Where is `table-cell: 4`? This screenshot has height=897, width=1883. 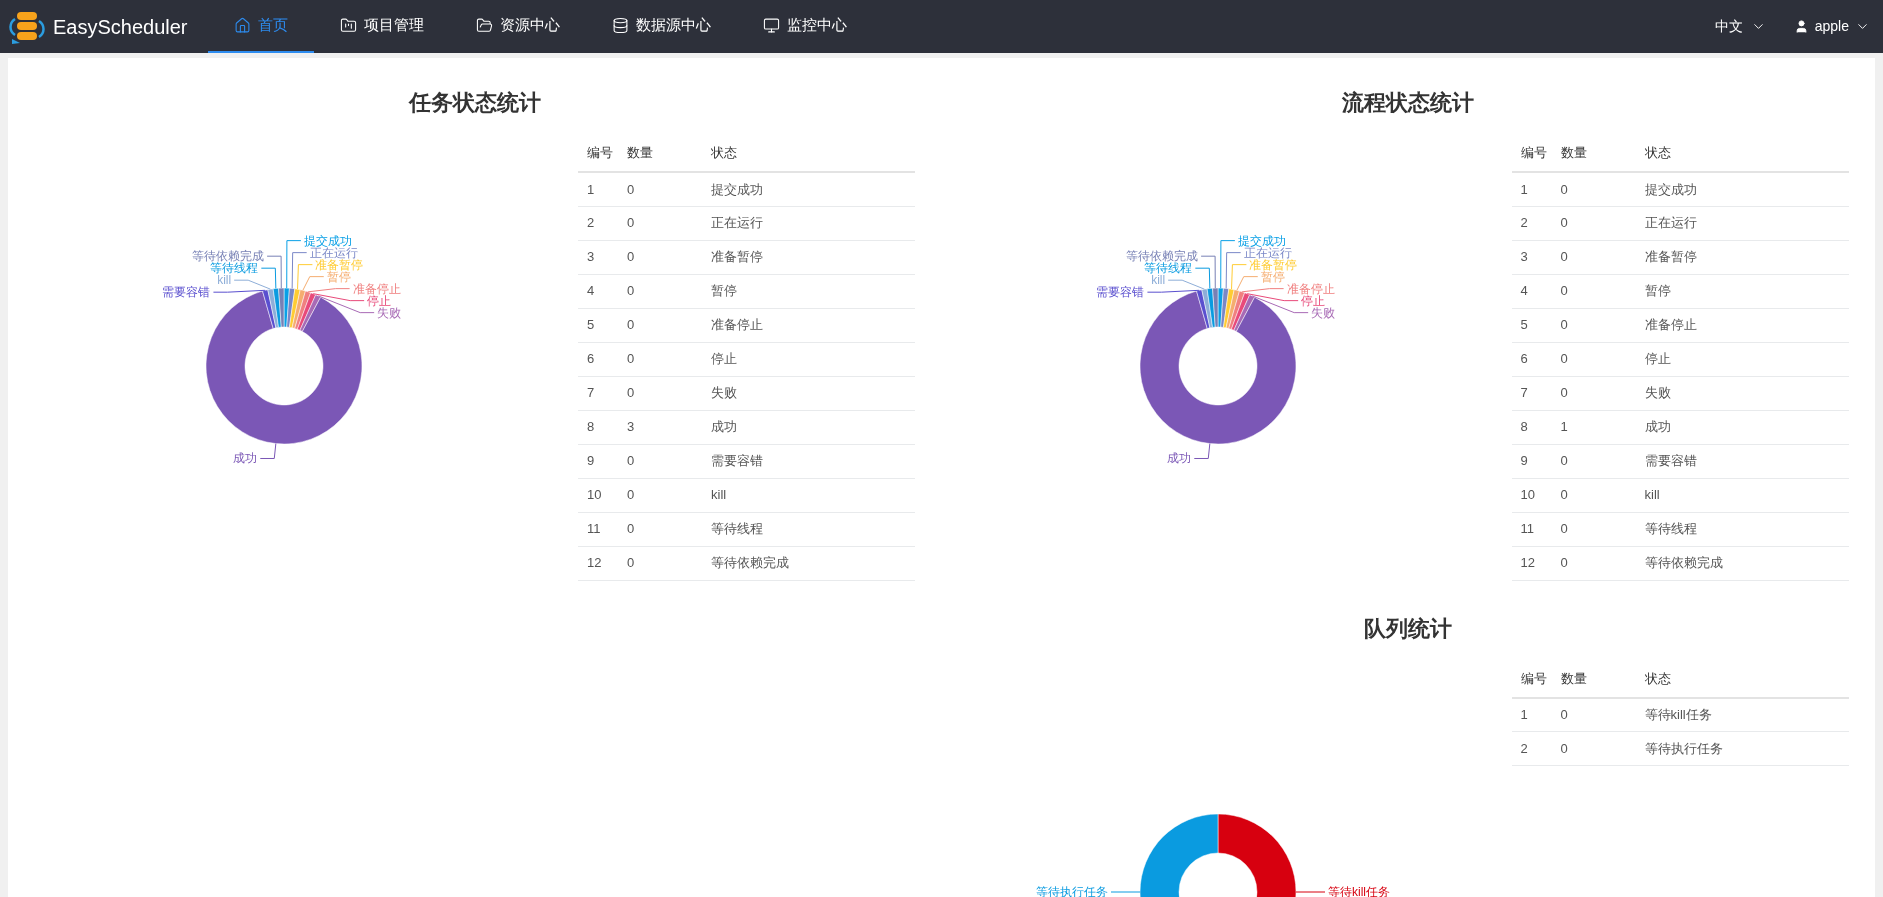 table-cell: 4 is located at coordinates (598, 291).